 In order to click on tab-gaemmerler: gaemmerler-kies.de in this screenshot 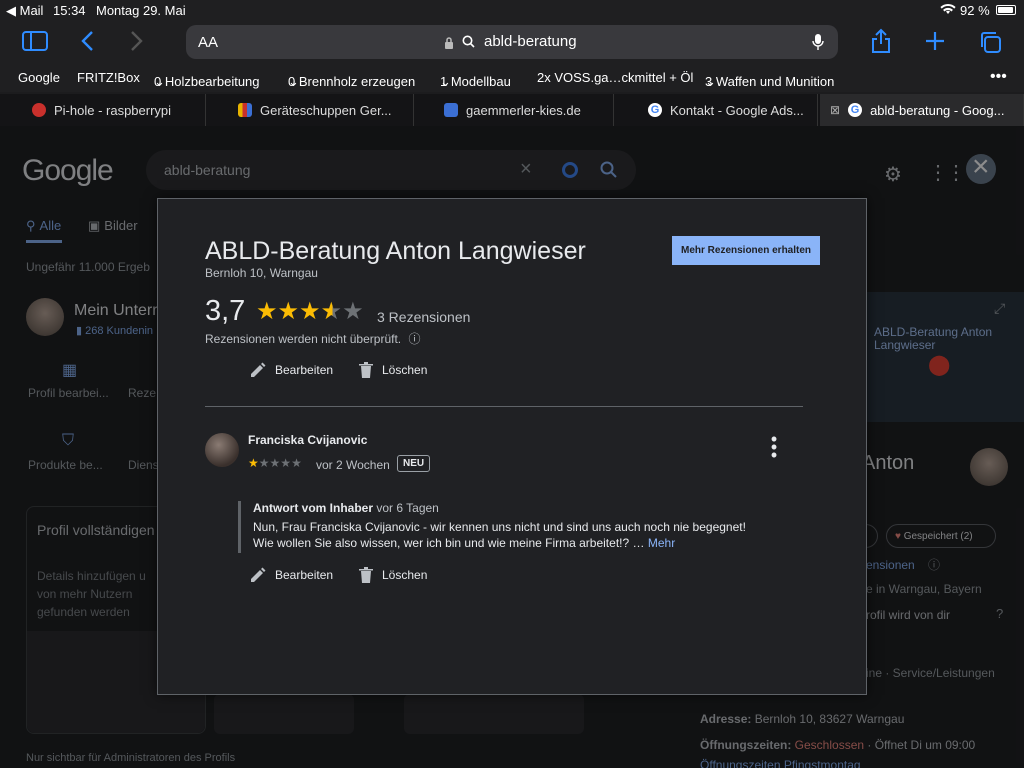, I will do `click(524, 110)`.